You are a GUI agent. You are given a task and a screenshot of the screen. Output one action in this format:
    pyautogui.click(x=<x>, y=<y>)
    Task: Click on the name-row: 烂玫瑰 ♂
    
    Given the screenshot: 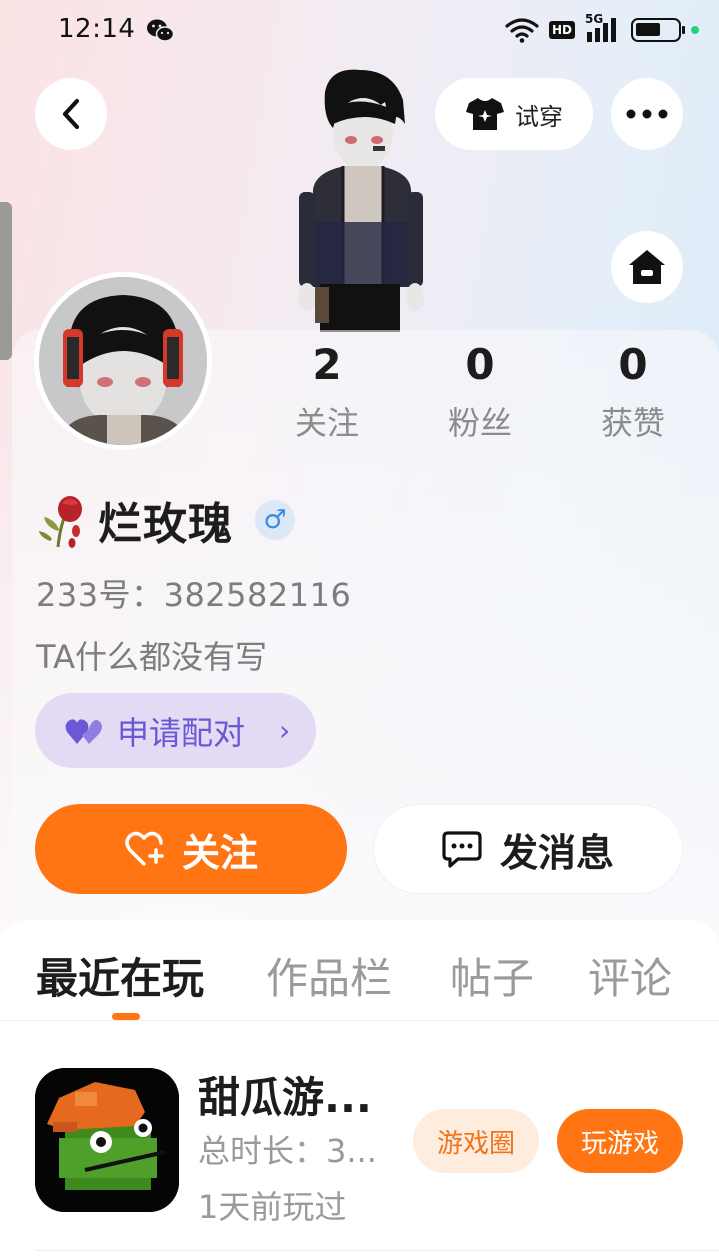 What is the action you would take?
    pyautogui.click(x=165, y=520)
    